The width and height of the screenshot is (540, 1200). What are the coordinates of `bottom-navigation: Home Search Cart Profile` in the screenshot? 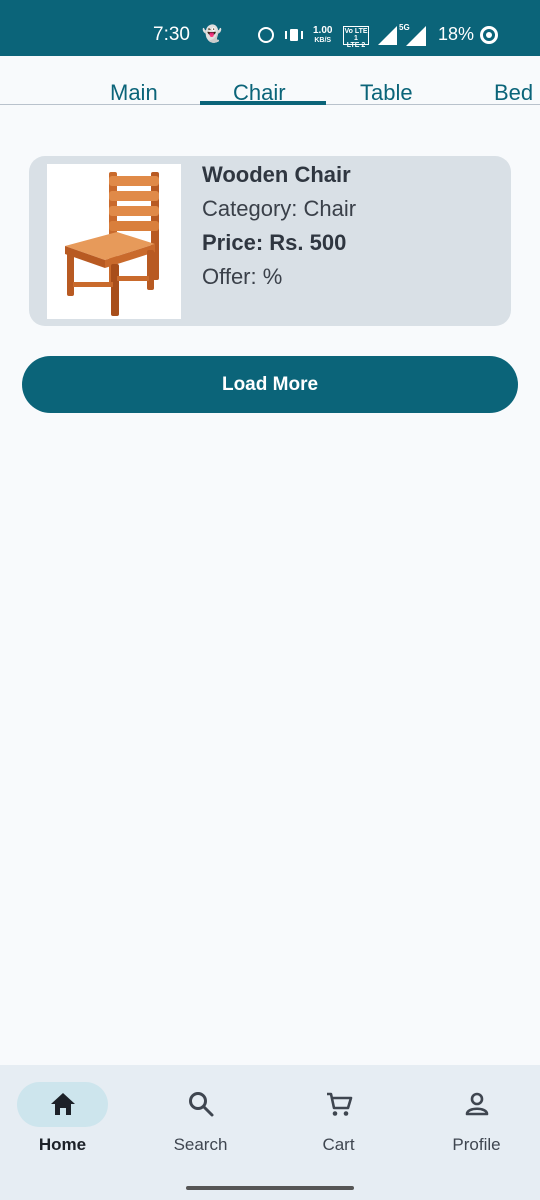 It's located at (270, 1132).